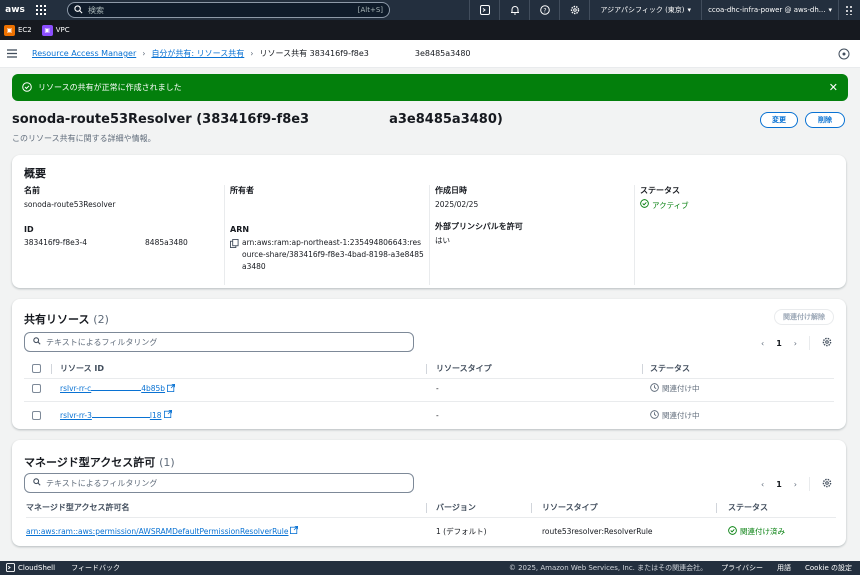  What do you see at coordinates (36, 368) in the screenshot?
I see `select-all-checkbox` at bounding box center [36, 368].